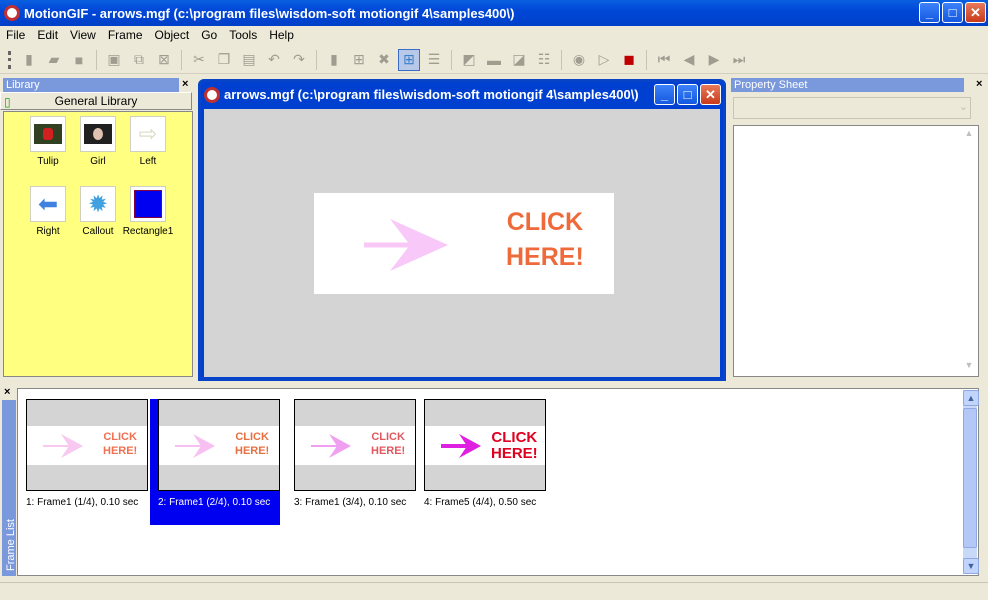 The width and height of the screenshot is (988, 600). I want to click on layers-icon: ◪, so click(519, 60).